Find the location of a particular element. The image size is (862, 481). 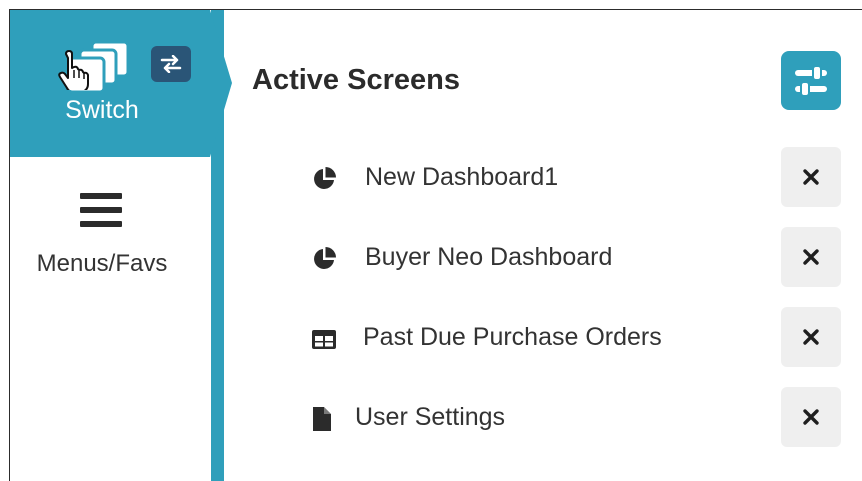

sidebar-item-switch: Switch is located at coordinates (110, 83).